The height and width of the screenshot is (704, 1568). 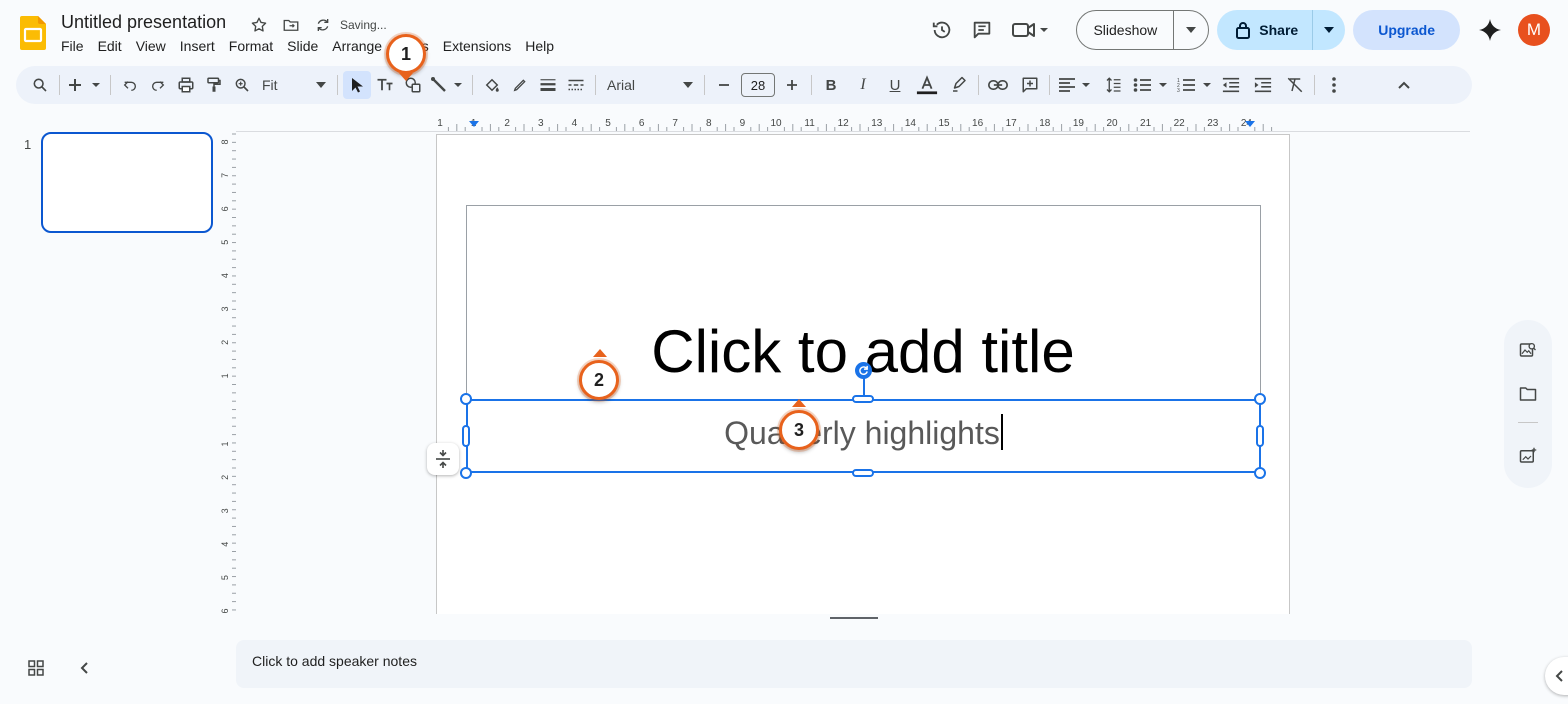 I want to click on increase-font-size-icon, so click(x=792, y=85).